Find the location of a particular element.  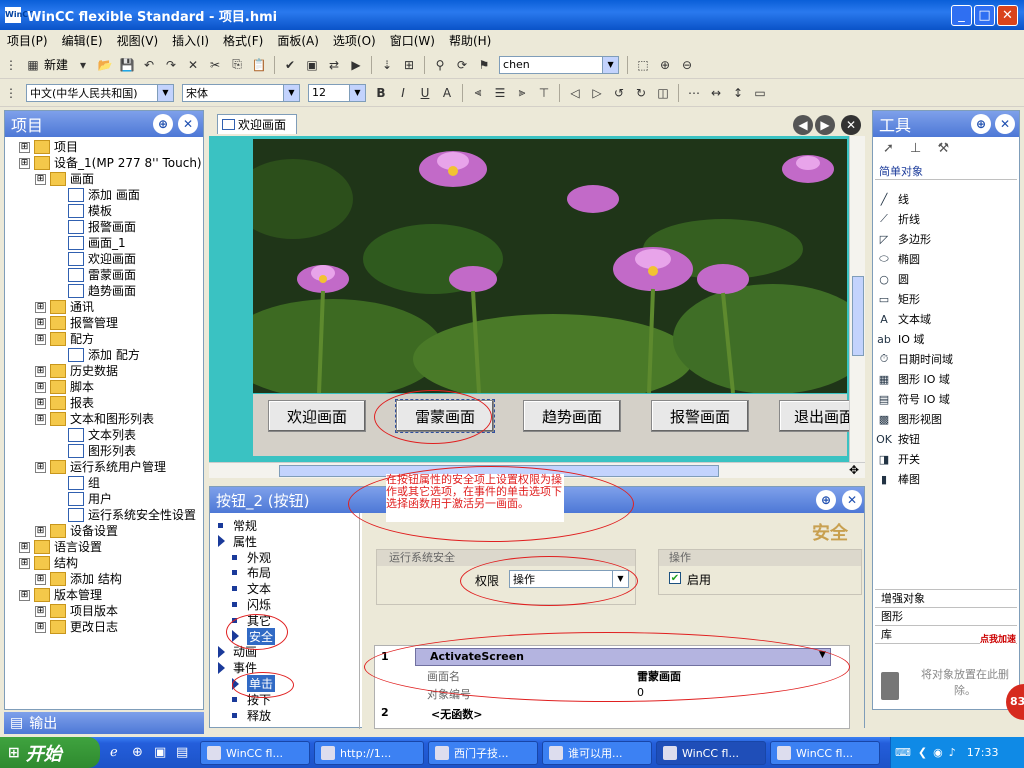

compile-icon: ▣ is located at coordinates (312, 65).